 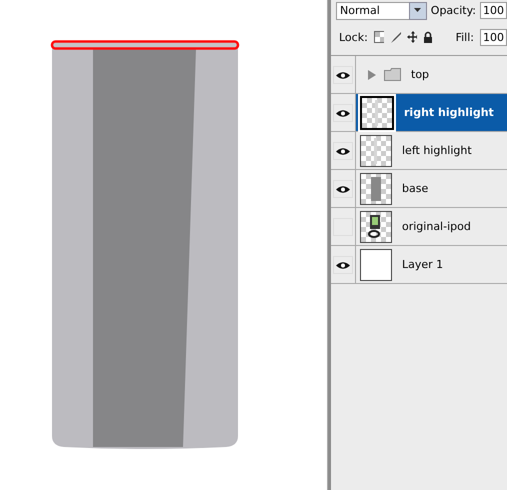 I want to click on fill-label: Fill:, so click(x=465, y=37).